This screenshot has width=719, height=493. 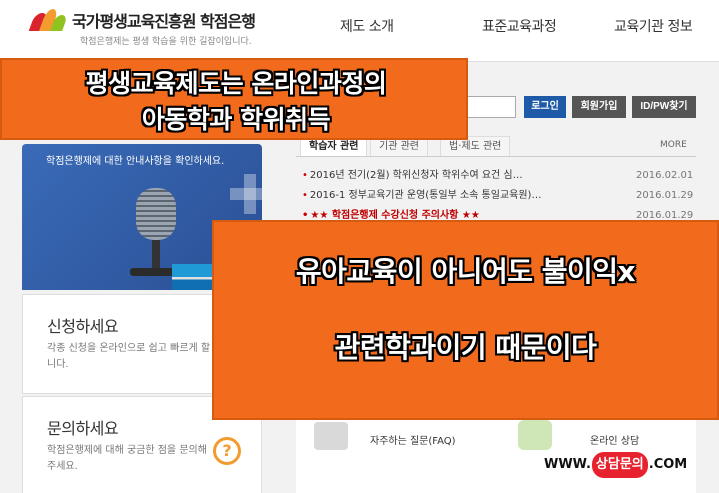 What do you see at coordinates (127, 458) in the screenshot?
I see `inquiry-card-desc: 학점은행제에 대해 궁금한 점을 문의해주세요.` at bounding box center [127, 458].